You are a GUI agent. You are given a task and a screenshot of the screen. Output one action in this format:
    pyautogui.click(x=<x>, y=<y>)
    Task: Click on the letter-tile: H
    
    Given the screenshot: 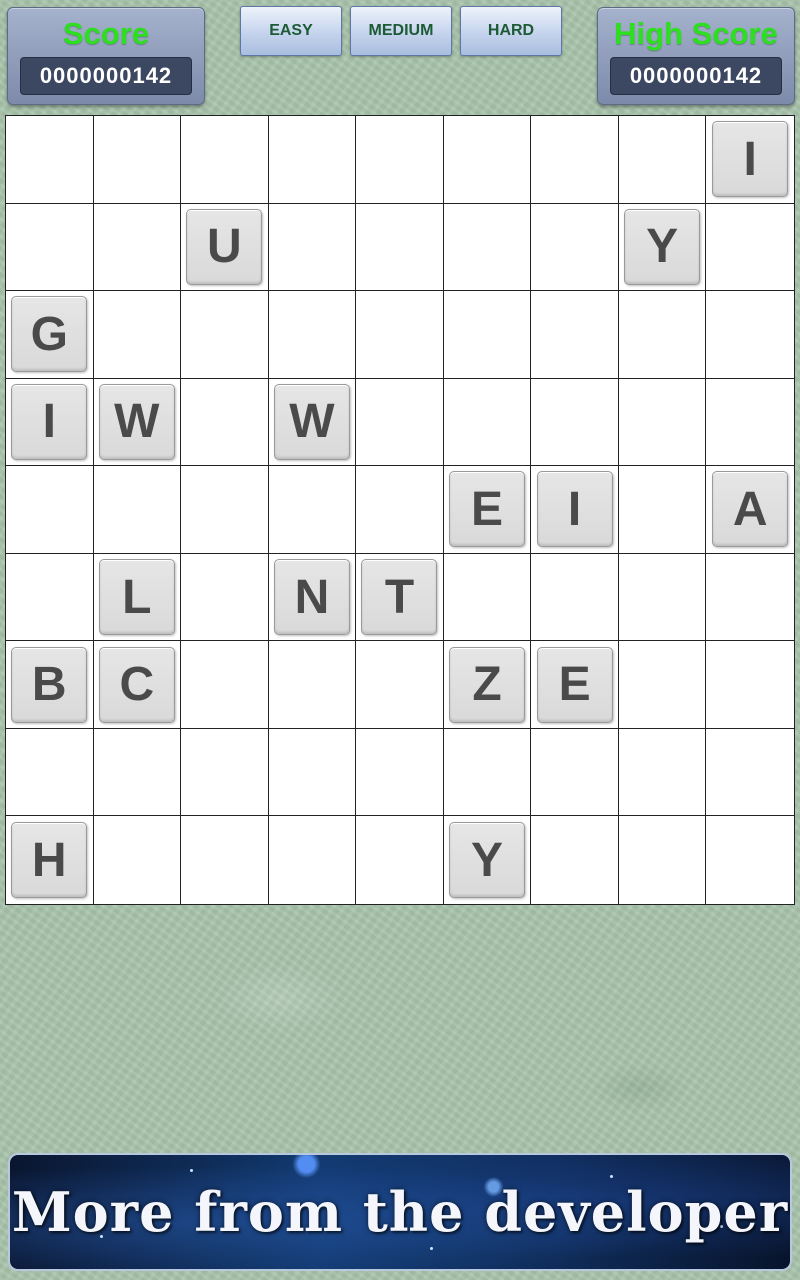 What is the action you would take?
    pyautogui.click(x=49, y=860)
    